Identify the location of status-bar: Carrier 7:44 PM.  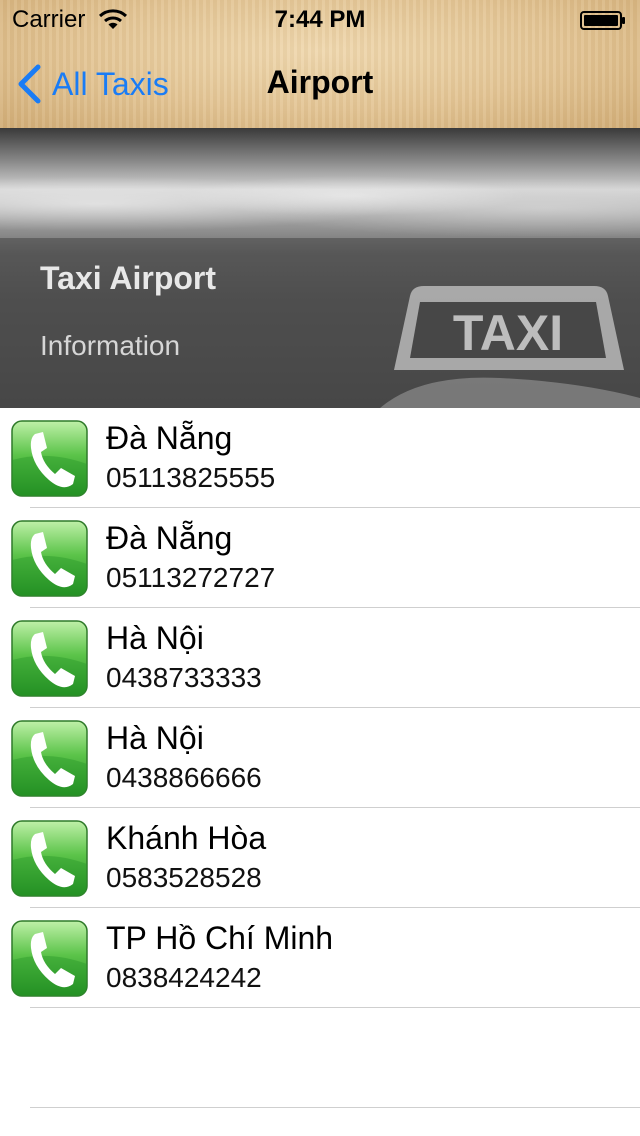
(320, 20).